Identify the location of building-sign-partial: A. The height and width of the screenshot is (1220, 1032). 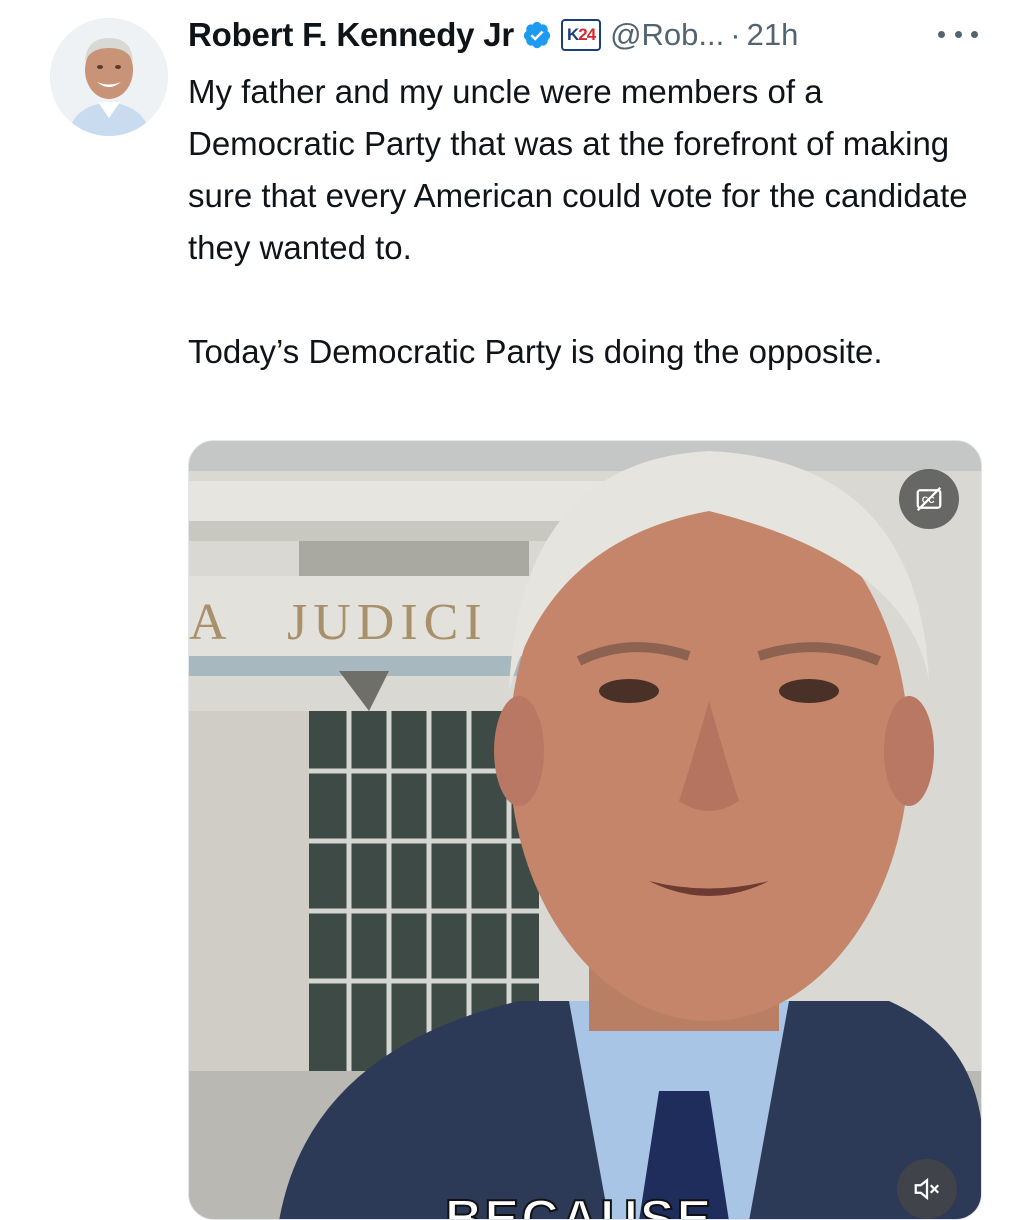
(208, 622).